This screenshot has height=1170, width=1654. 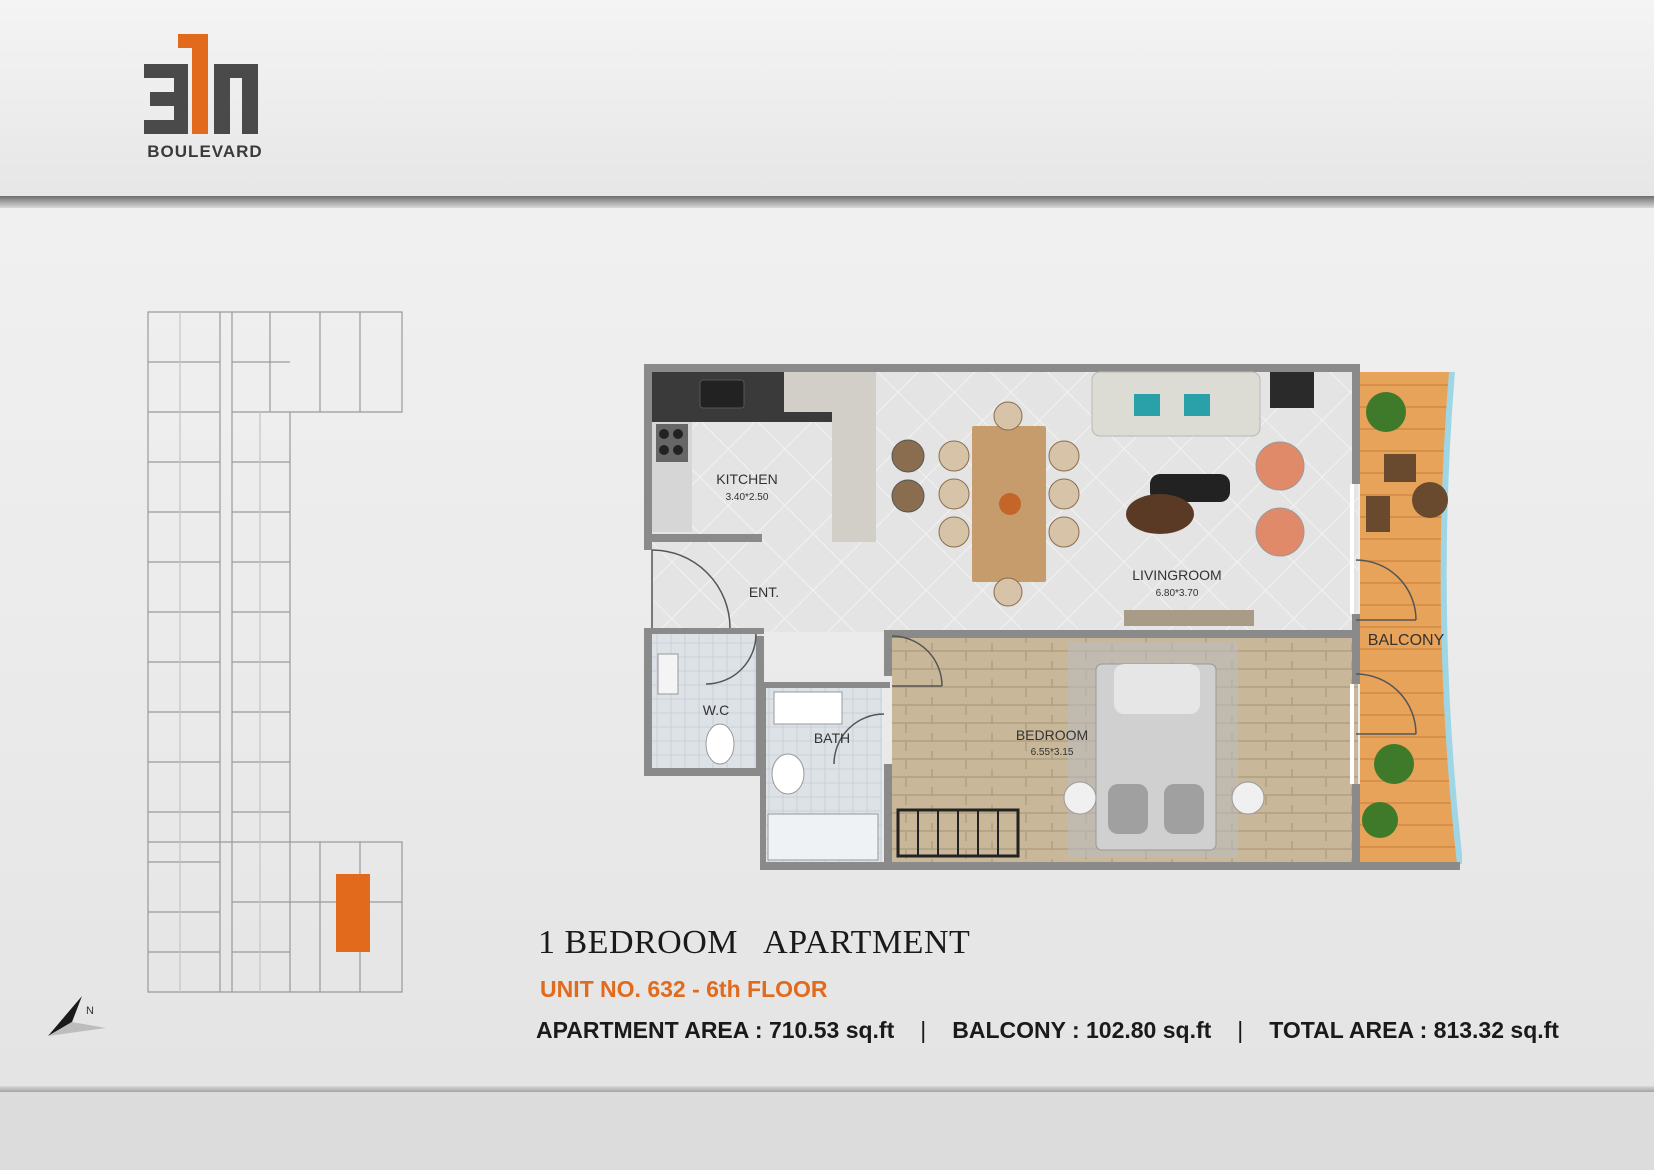 What do you see at coordinates (1414, 1030) in the screenshot?
I see `total-area: TOTAL AREA : 813.32 sq.ft` at bounding box center [1414, 1030].